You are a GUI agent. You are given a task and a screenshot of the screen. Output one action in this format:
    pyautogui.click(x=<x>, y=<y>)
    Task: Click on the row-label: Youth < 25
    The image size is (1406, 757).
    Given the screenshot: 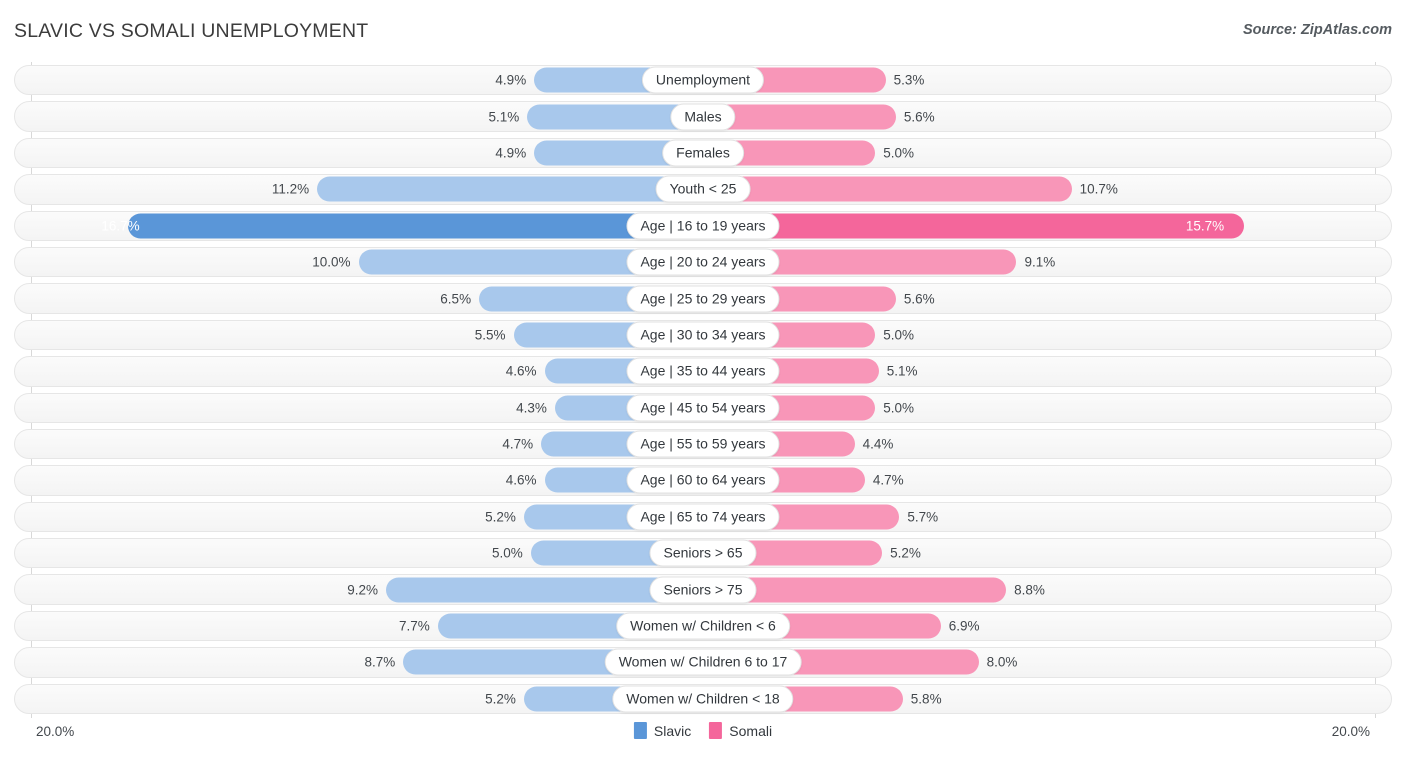 What is the action you would take?
    pyautogui.click(x=703, y=189)
    